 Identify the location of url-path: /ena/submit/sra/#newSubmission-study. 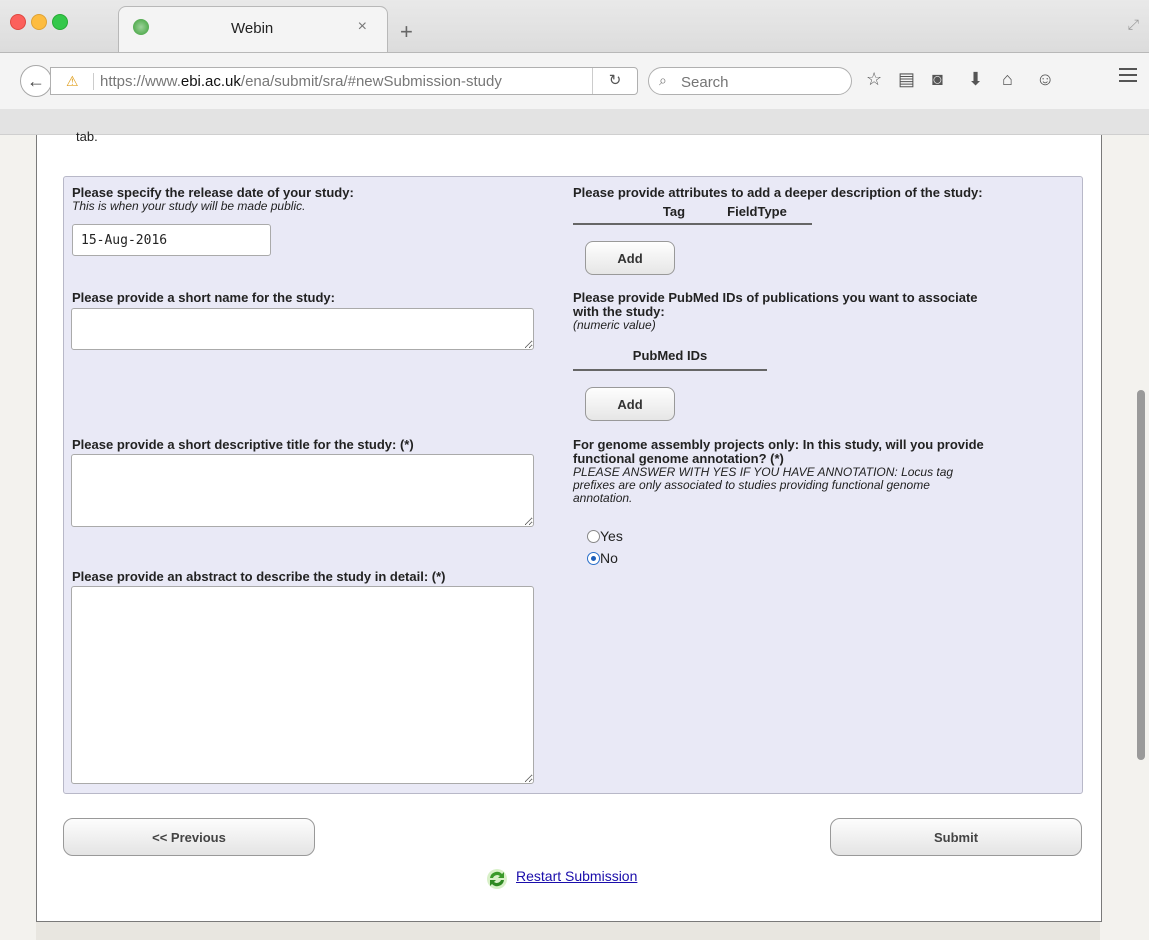
(371, 81).